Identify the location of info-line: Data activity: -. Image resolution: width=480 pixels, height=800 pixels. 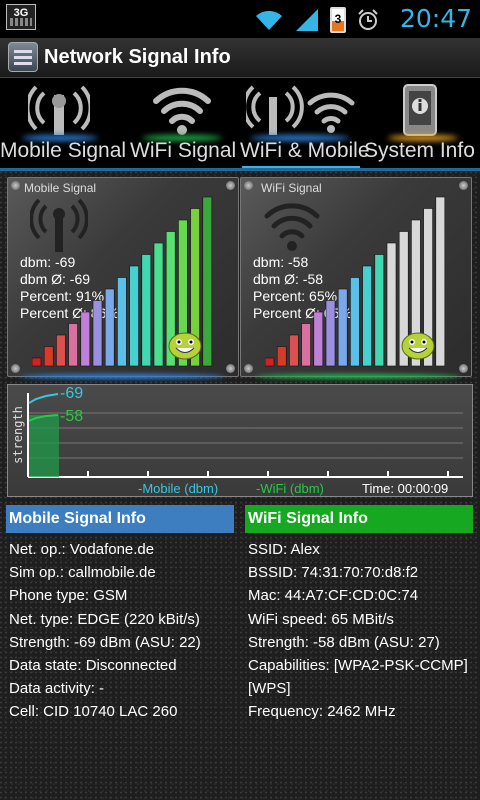
(57, 689).